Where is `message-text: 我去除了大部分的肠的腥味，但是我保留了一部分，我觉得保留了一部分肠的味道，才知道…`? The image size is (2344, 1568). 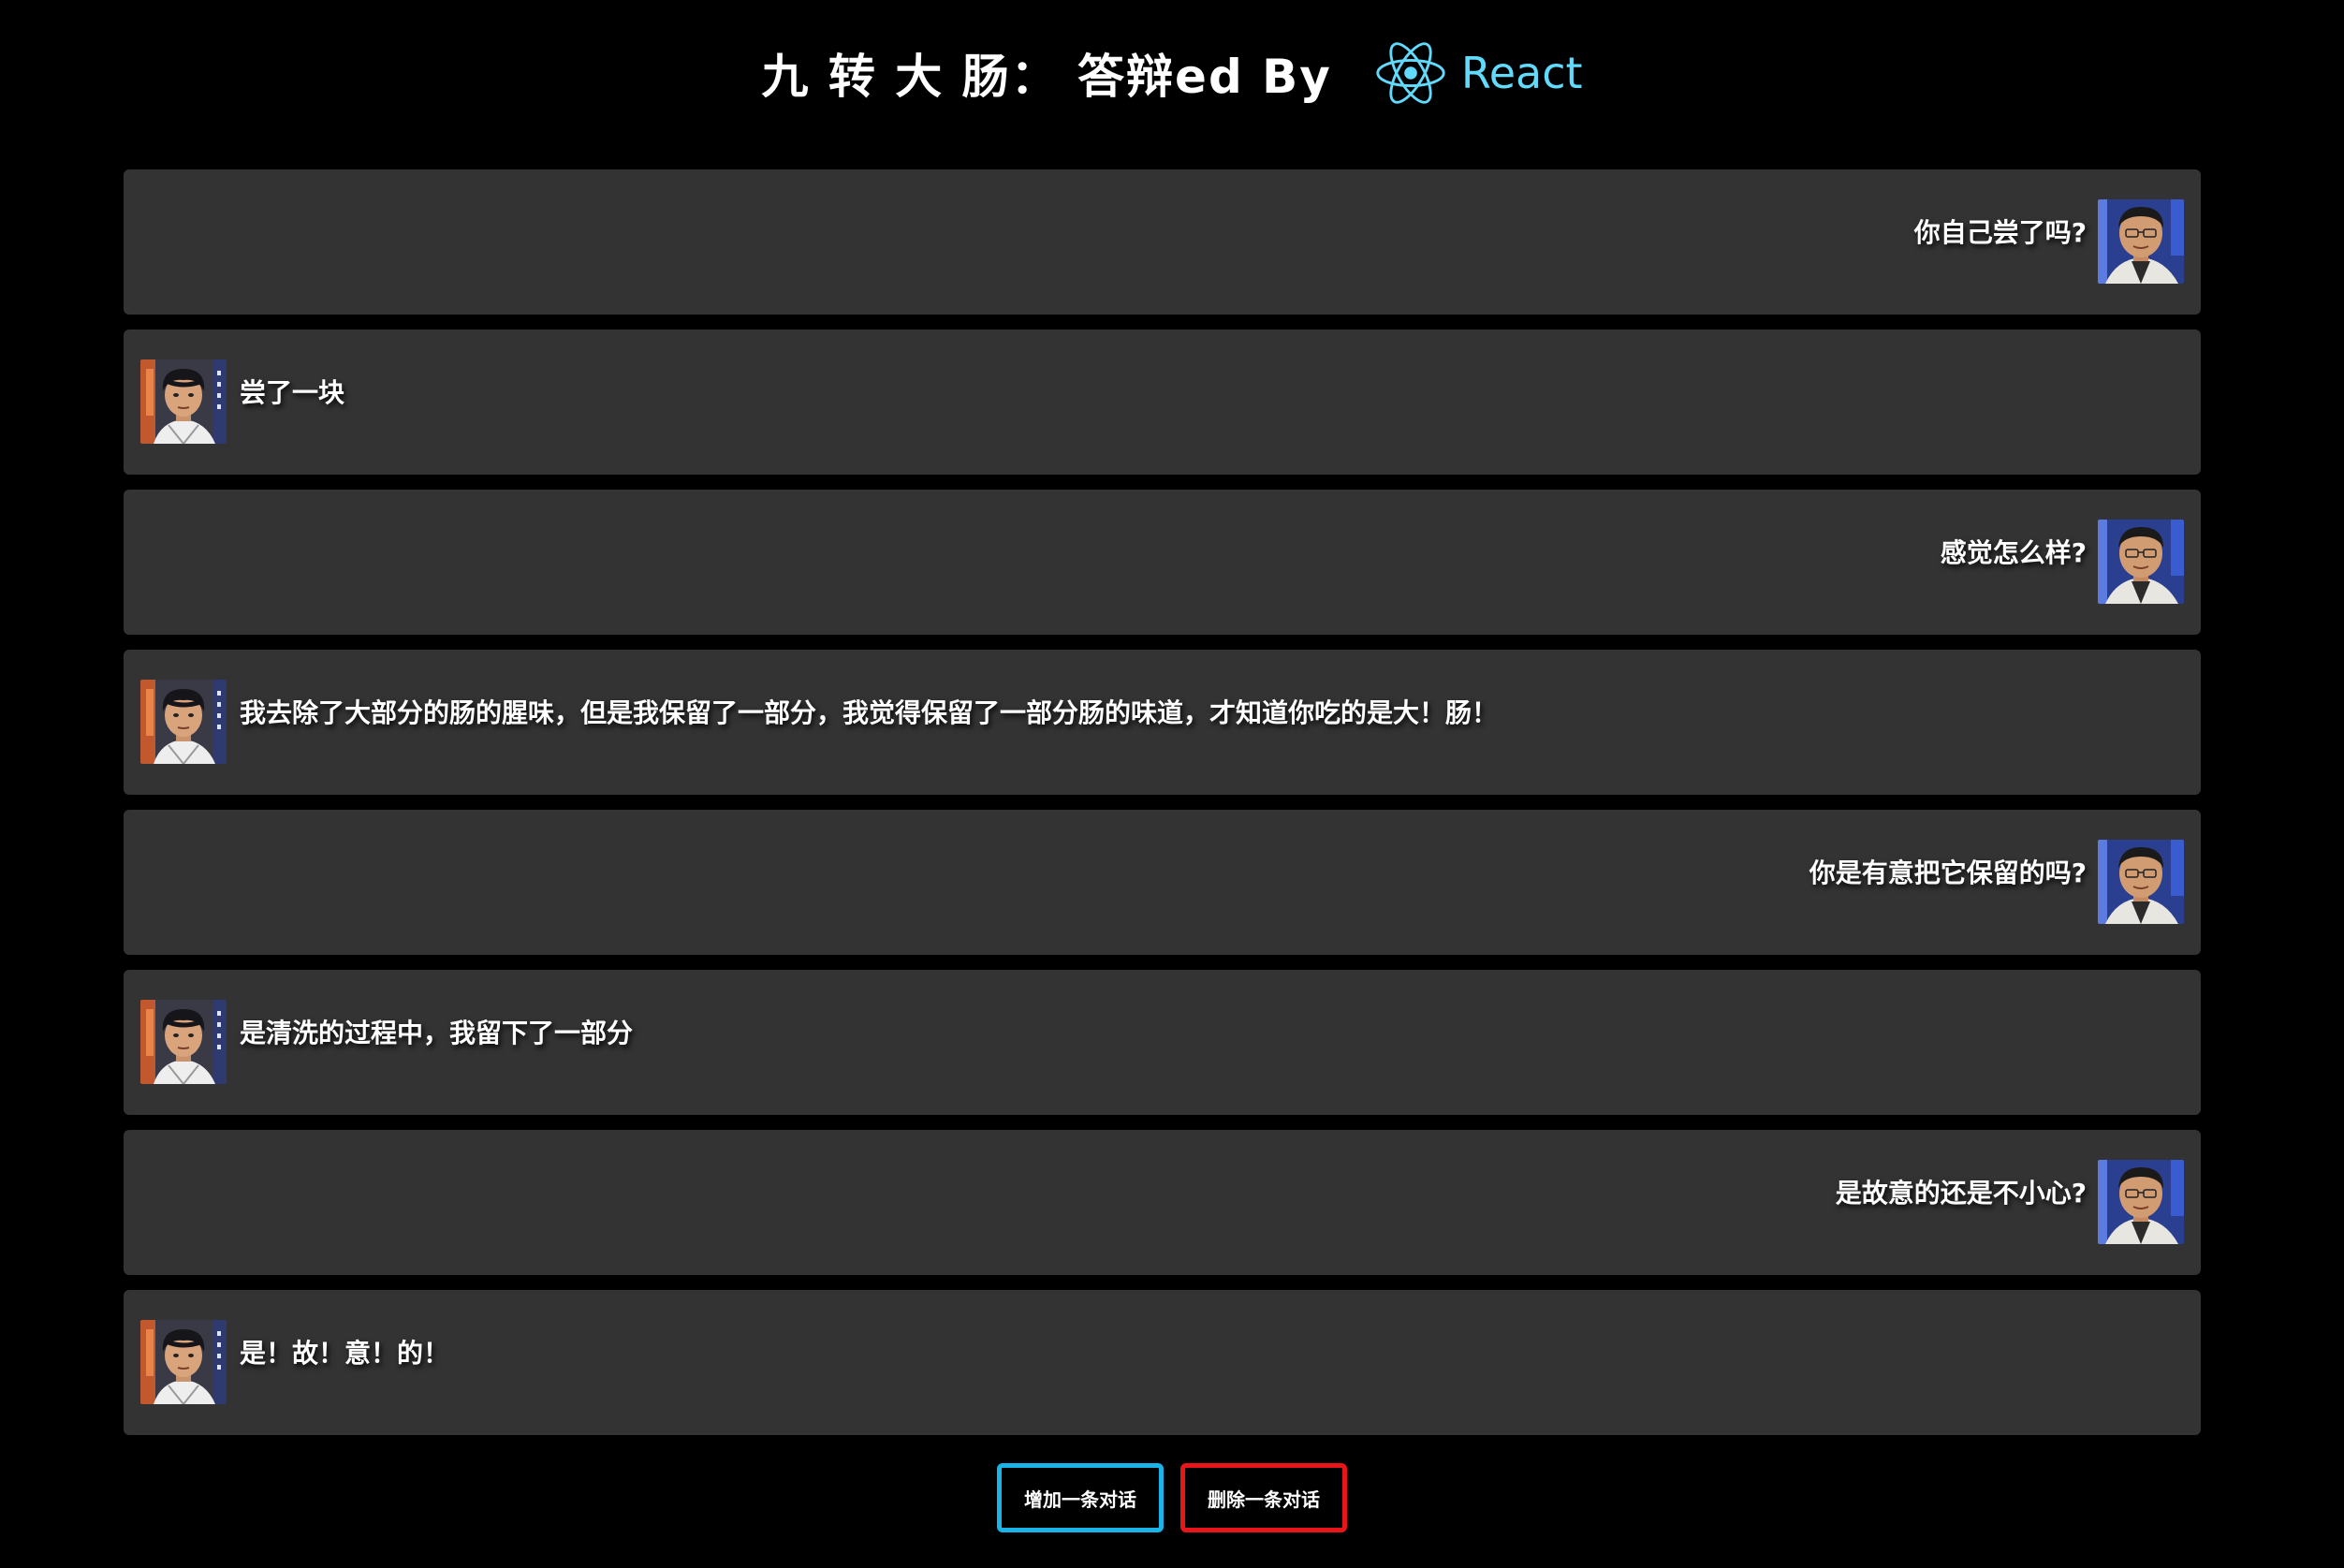
message-text: 我去除了大部分的肠的腥味，但是我保留了一部分，我觉得保留了一部分肠的味道，才知道… is located at coordinates (869, 712).